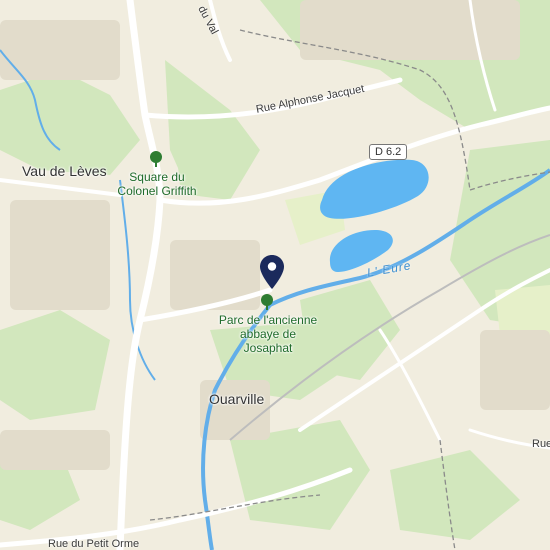  What do you see at coordinates (272, 272) in the screenshot?
I see `location-pin-icon` at bounding box center [272, 272].